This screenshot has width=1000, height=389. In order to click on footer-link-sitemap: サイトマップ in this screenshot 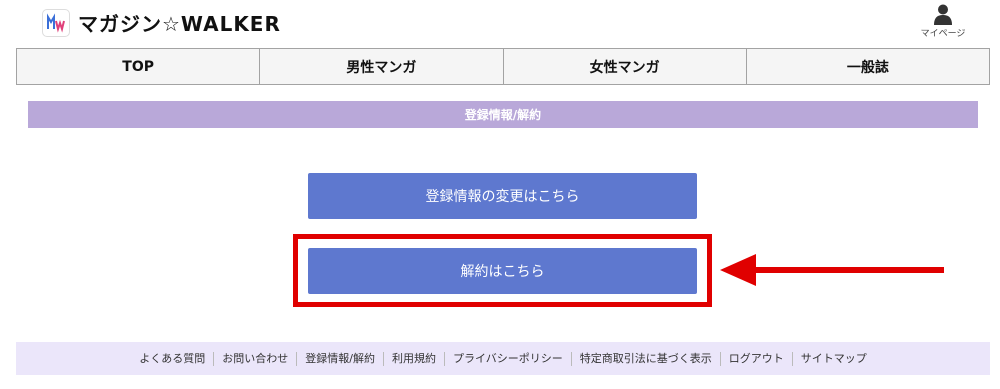, I will do `click(834, 359)`.